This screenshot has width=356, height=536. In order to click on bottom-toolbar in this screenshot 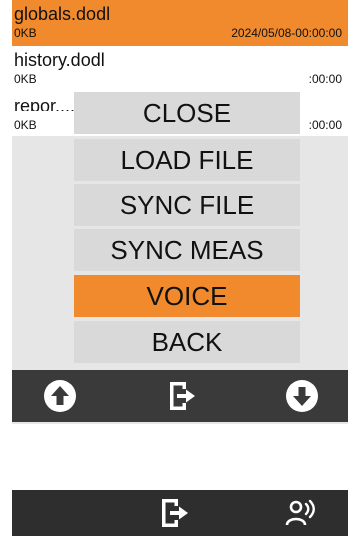, I will do `click(180, 513)`.